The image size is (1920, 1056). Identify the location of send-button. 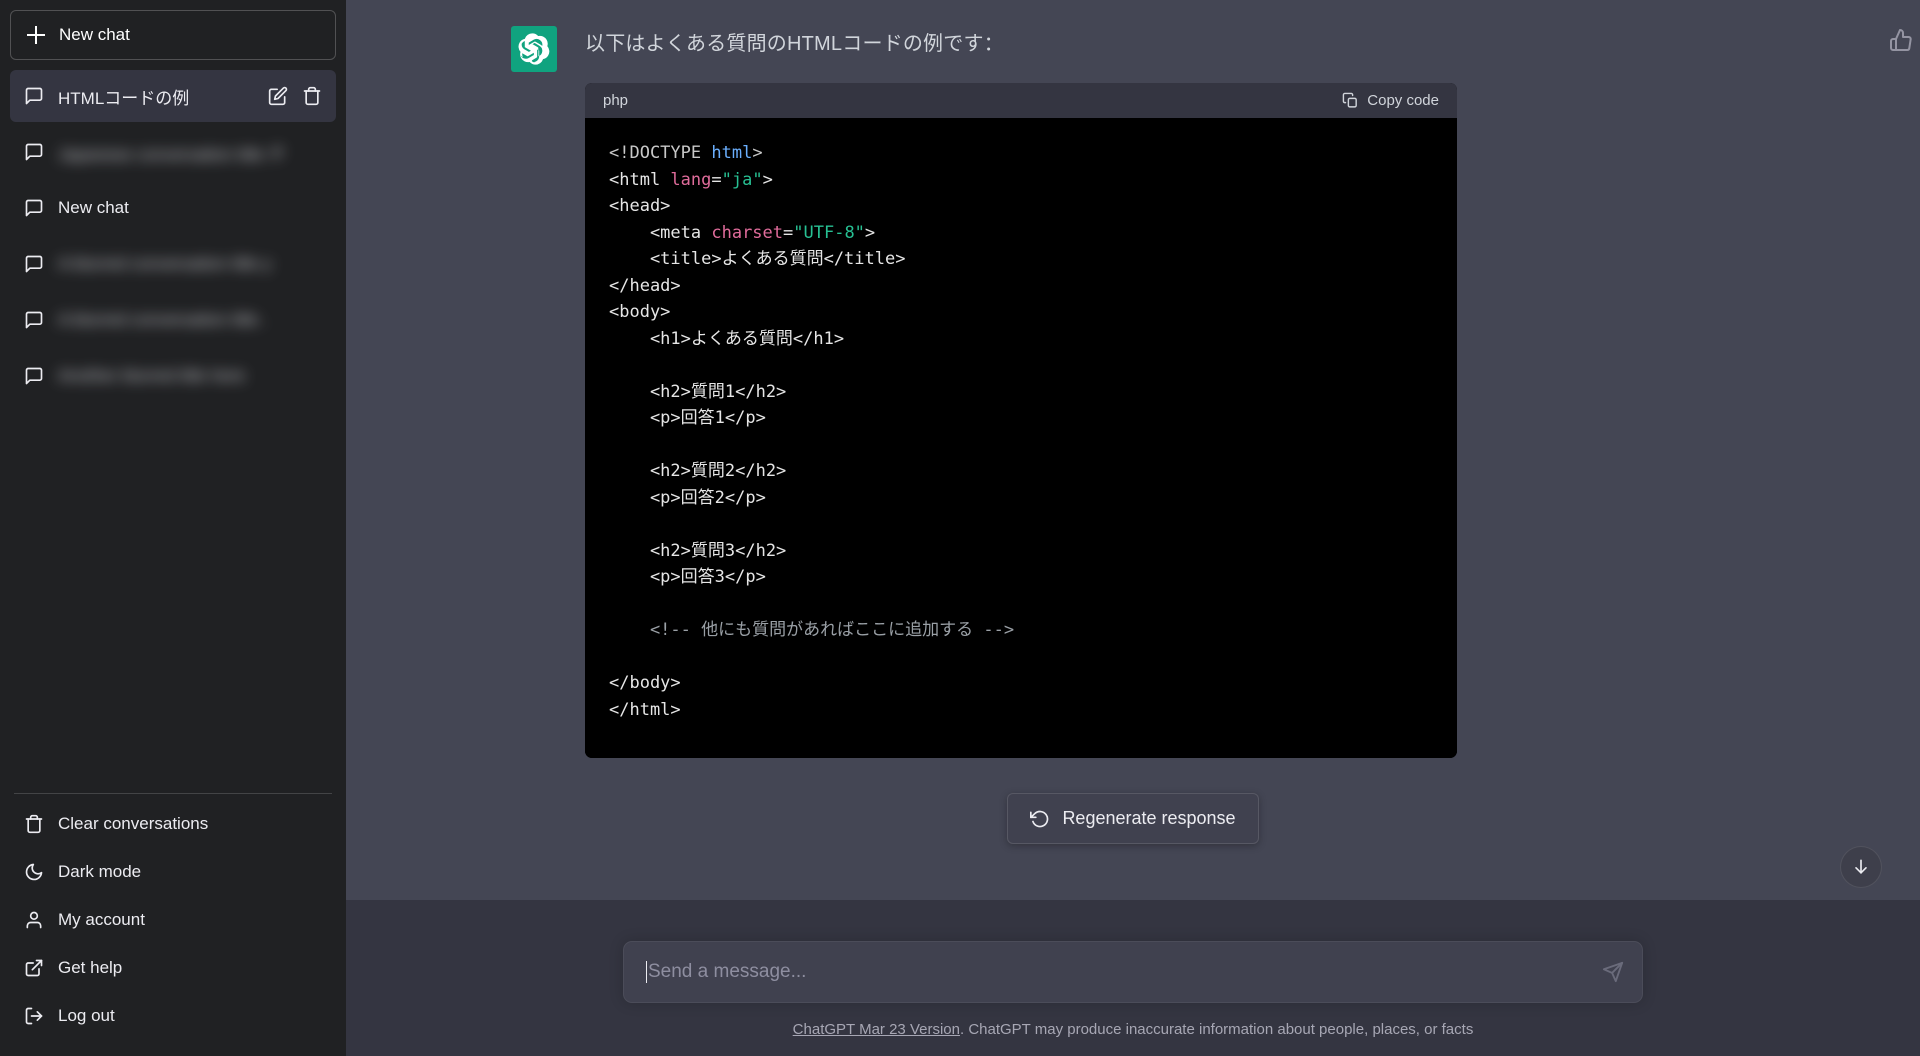
(1613, 972).